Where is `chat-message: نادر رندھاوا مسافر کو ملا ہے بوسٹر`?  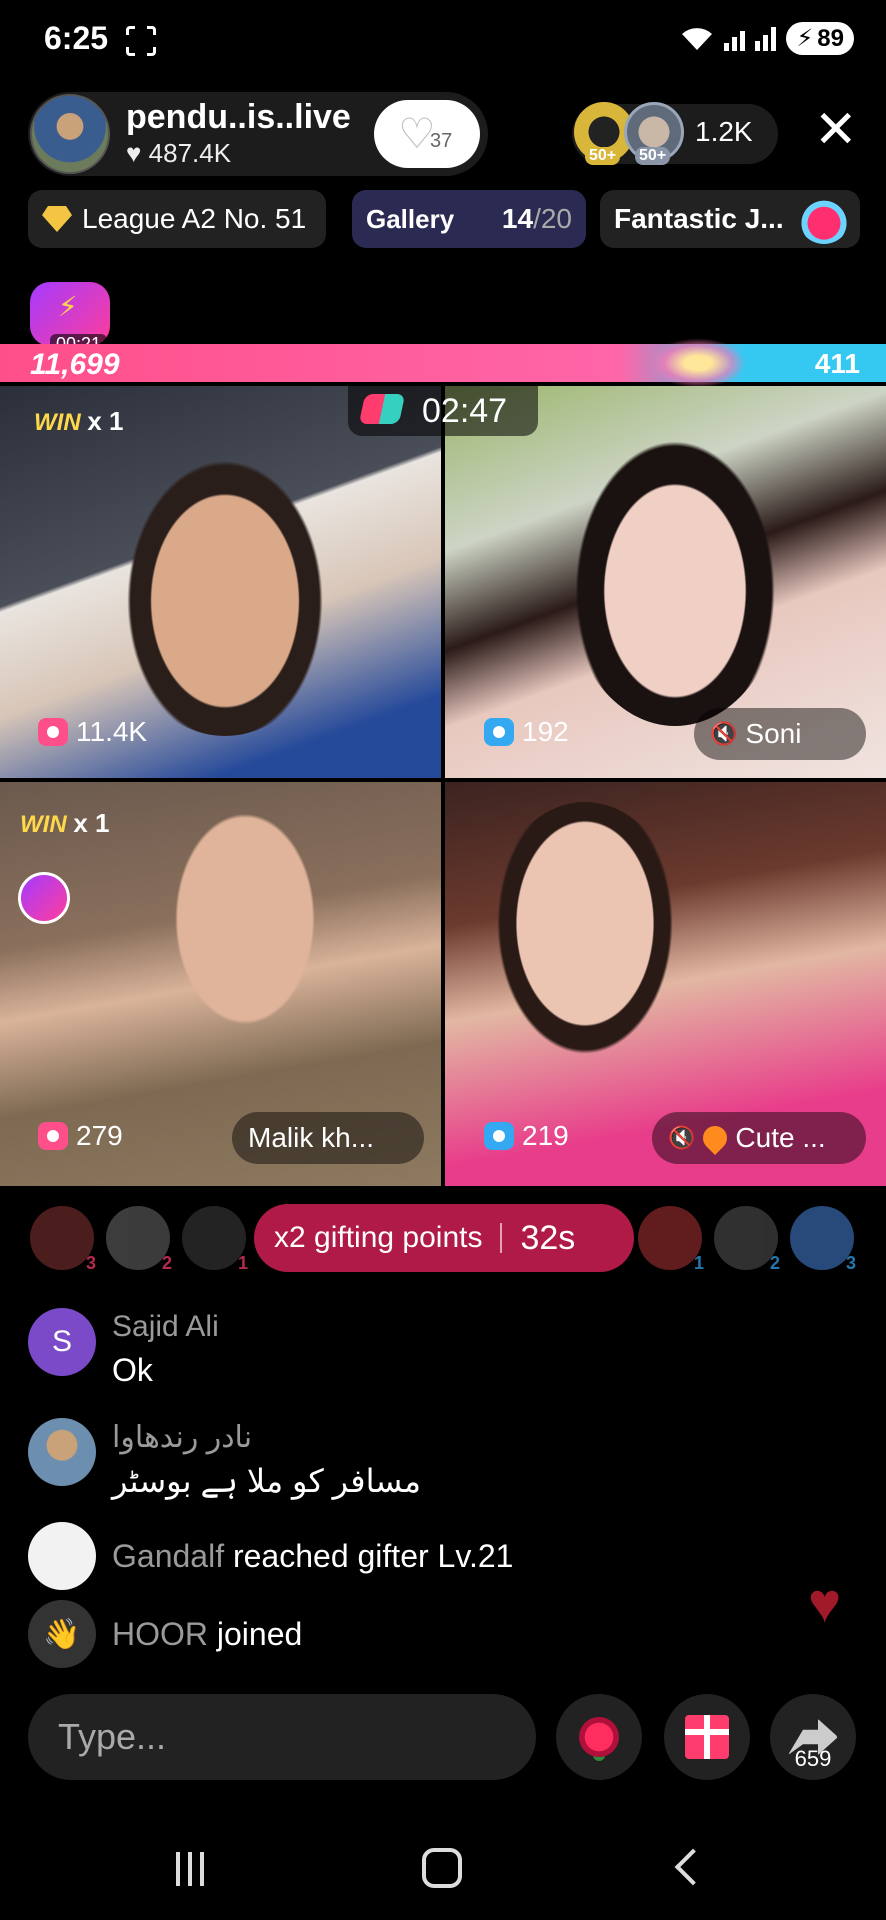 chat-message: نادر رندھاوا مسافر کو ملا ہے بوسٹر is located at coordinates (328, 1463).